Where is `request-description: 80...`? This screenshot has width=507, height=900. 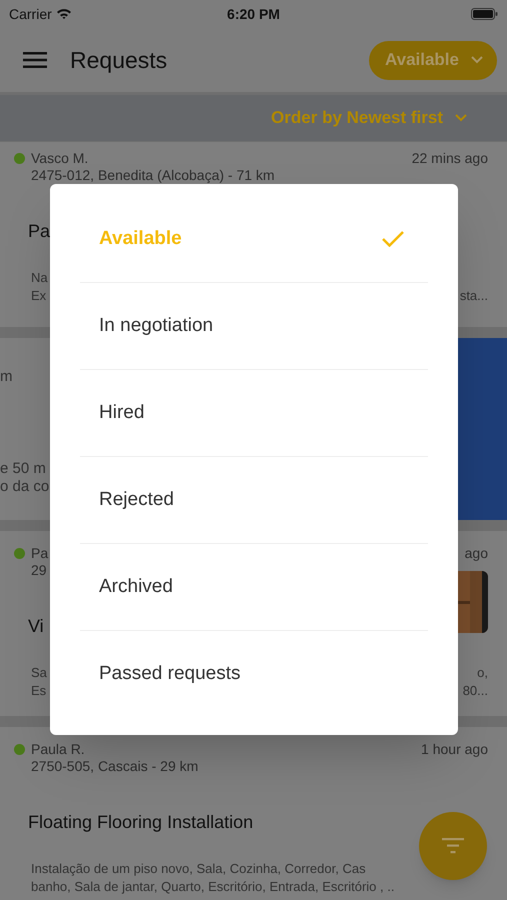
request-description: 80... is located at coordinates (475, 691).